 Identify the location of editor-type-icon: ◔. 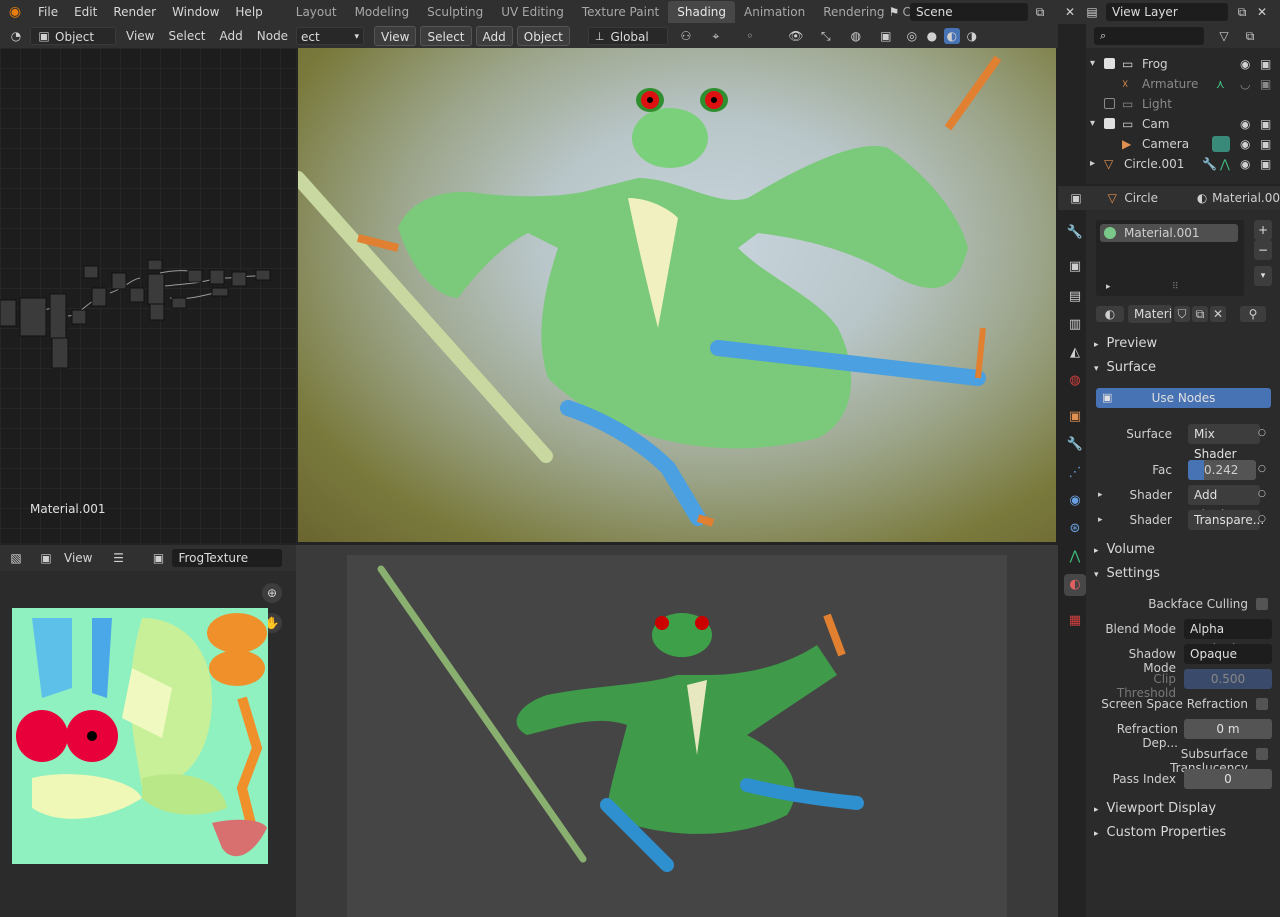
(16, 36).